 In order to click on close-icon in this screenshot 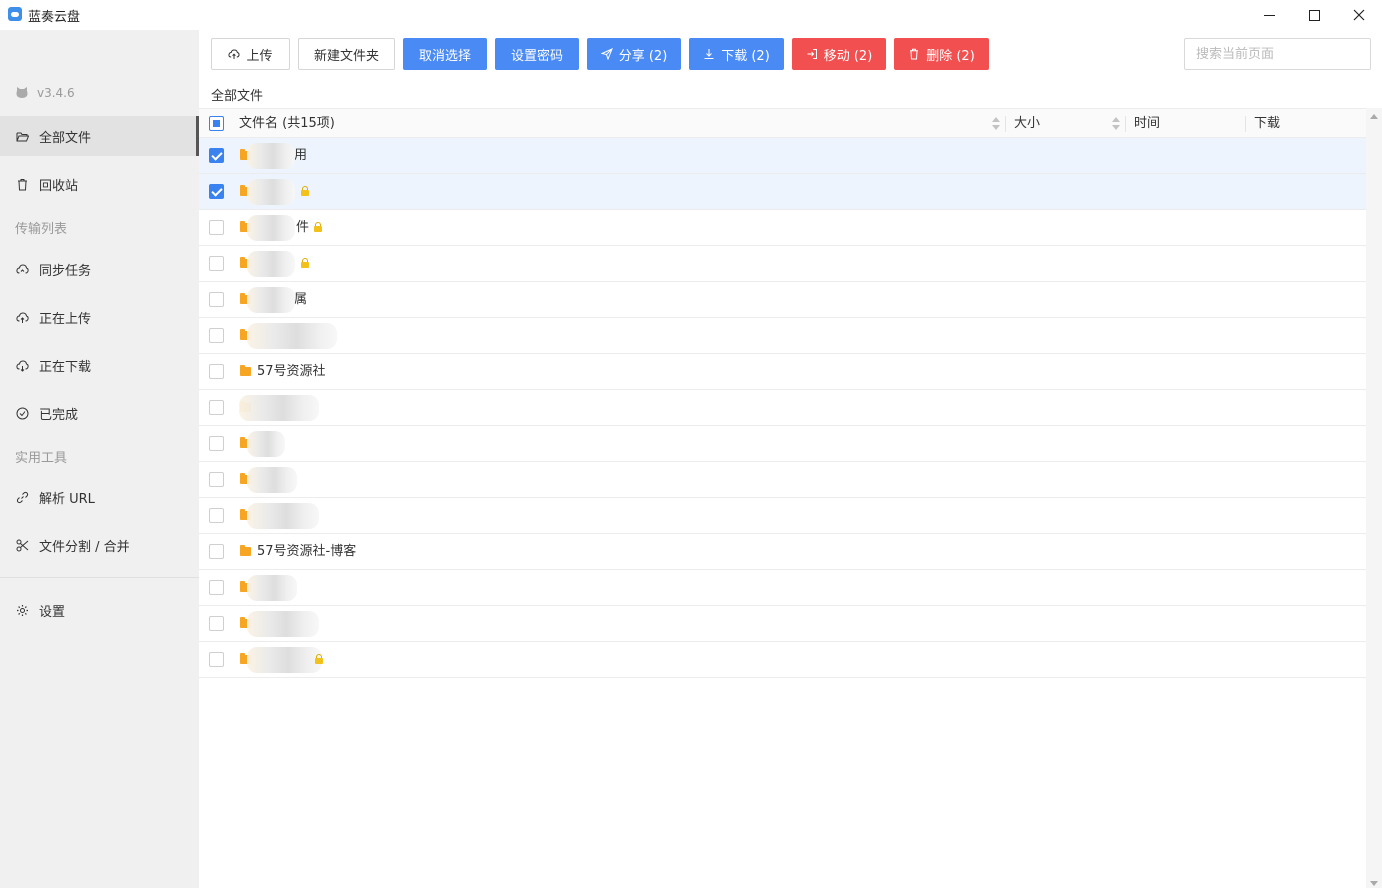, I will do `click(1359, 15)`.